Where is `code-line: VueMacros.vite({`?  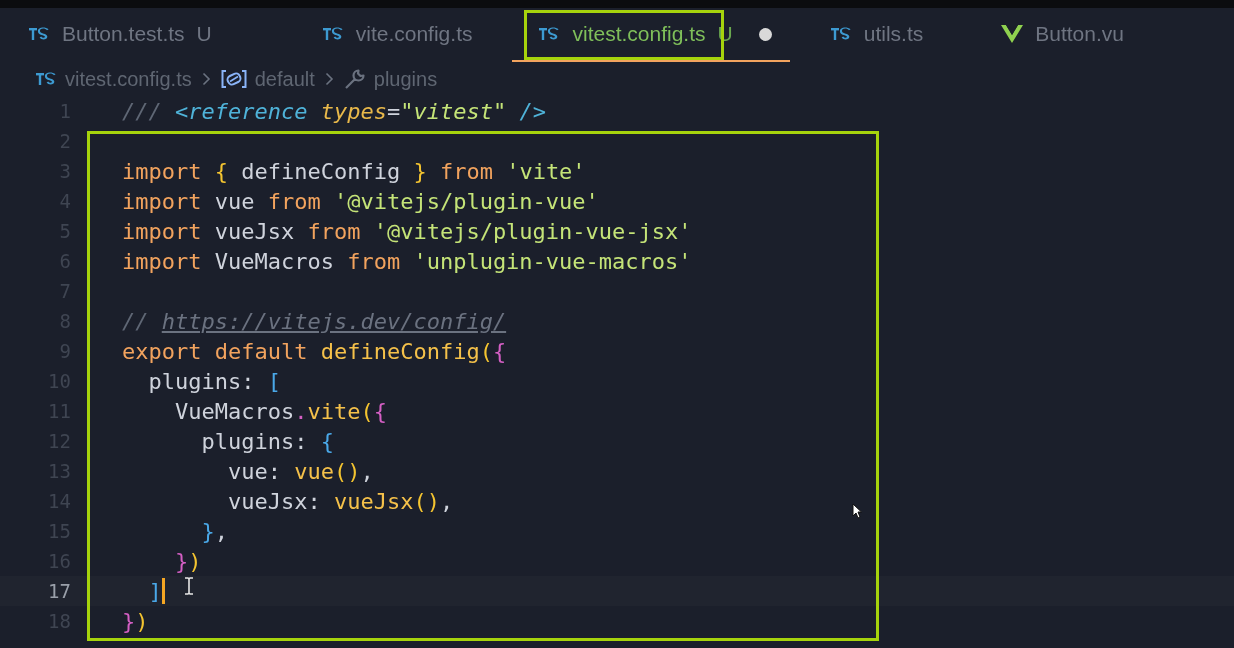
code-line: VueMacros.vite({ is located at coordinates (280, 411).